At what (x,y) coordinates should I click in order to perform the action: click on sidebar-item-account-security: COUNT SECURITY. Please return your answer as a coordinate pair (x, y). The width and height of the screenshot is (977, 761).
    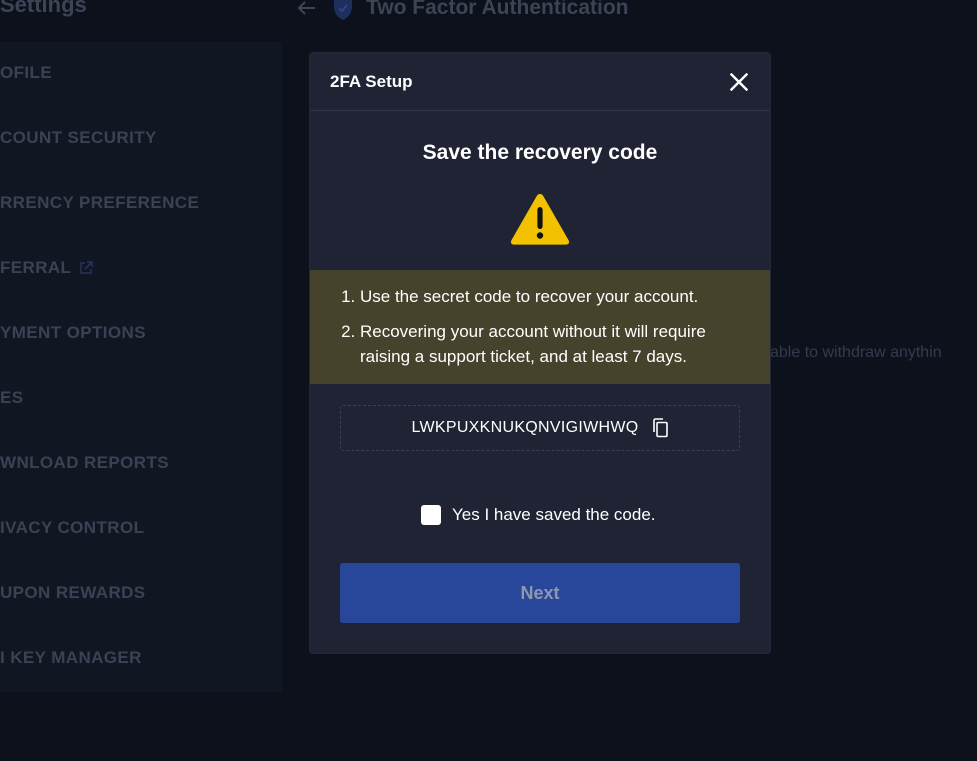
    Looking at the image, I should click on (78, 138).